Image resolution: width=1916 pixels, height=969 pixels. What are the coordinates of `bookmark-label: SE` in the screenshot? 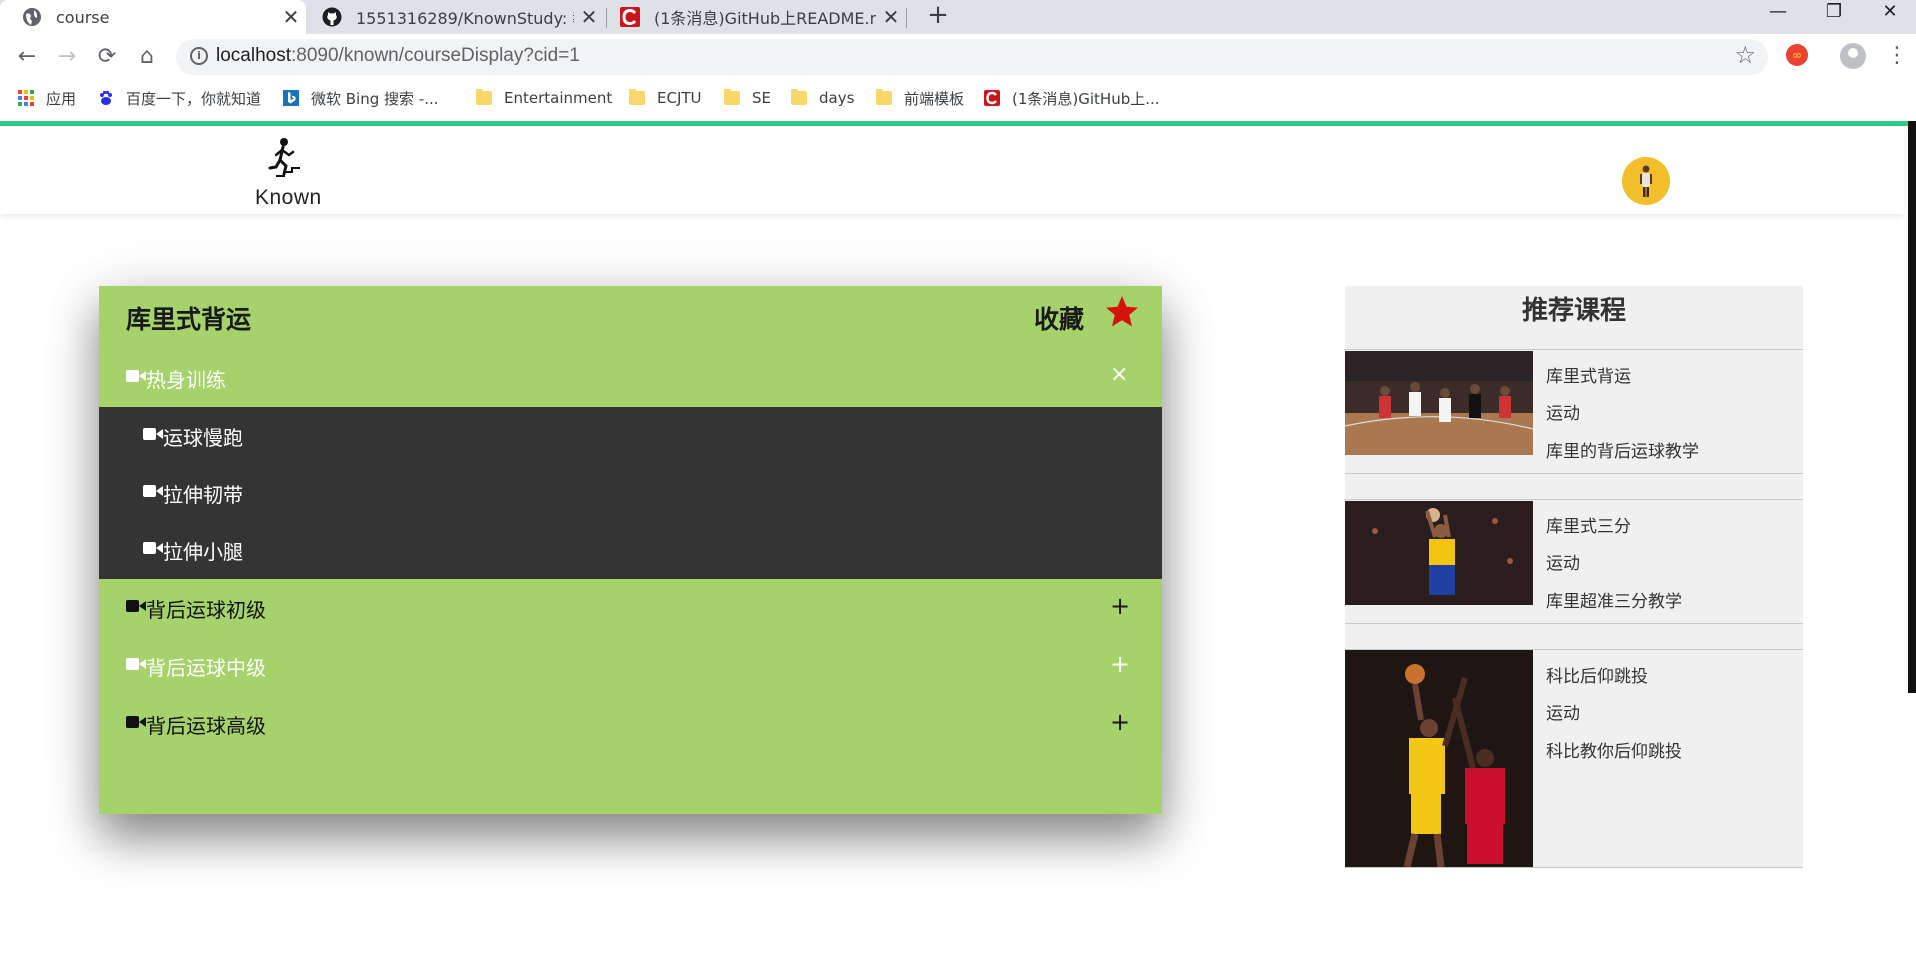 It's located at (761, 98).